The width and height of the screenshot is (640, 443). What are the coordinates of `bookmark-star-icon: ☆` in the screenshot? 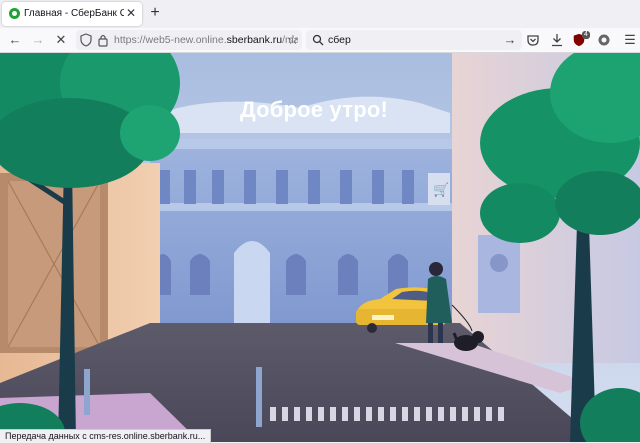 It's located at (293, 40).